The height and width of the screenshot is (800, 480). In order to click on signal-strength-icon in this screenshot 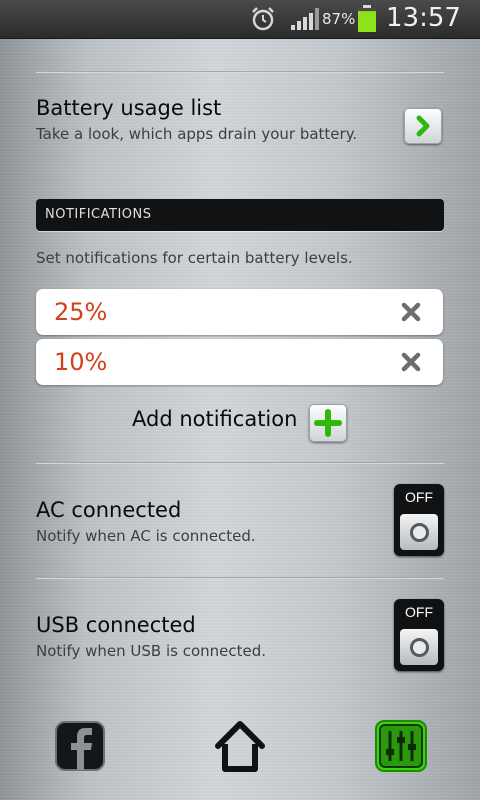, I will do `click(305, 19)`.